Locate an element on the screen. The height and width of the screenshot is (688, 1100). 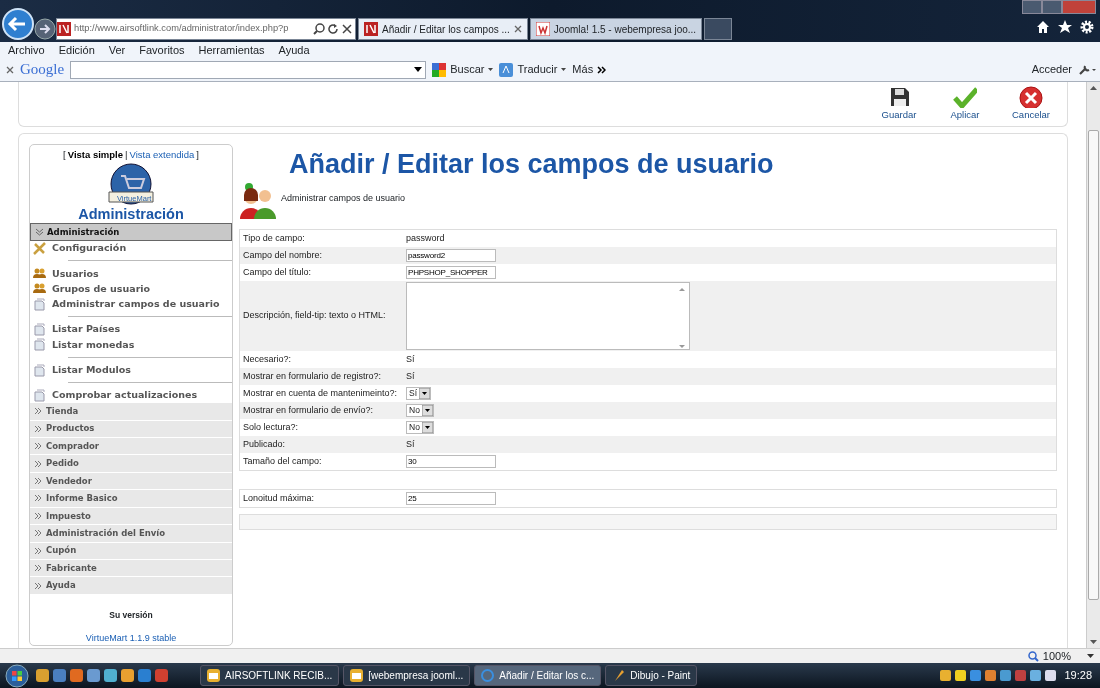
home-icon is located at coordinates (1043, 27).